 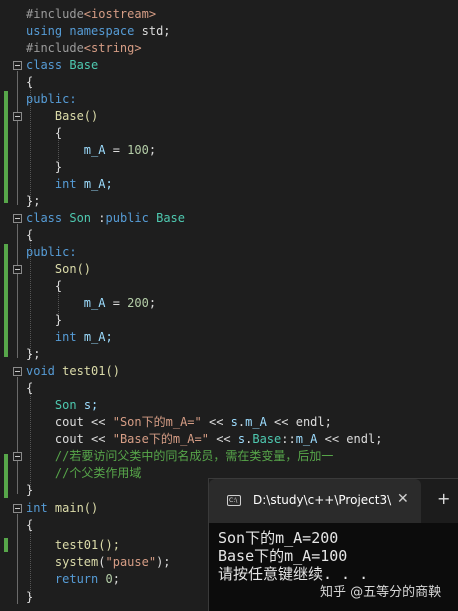 What do you see at coordinates (403, 499) in the screenshot?
I see `close-icon: ✕` at bounding box center [403, 499].